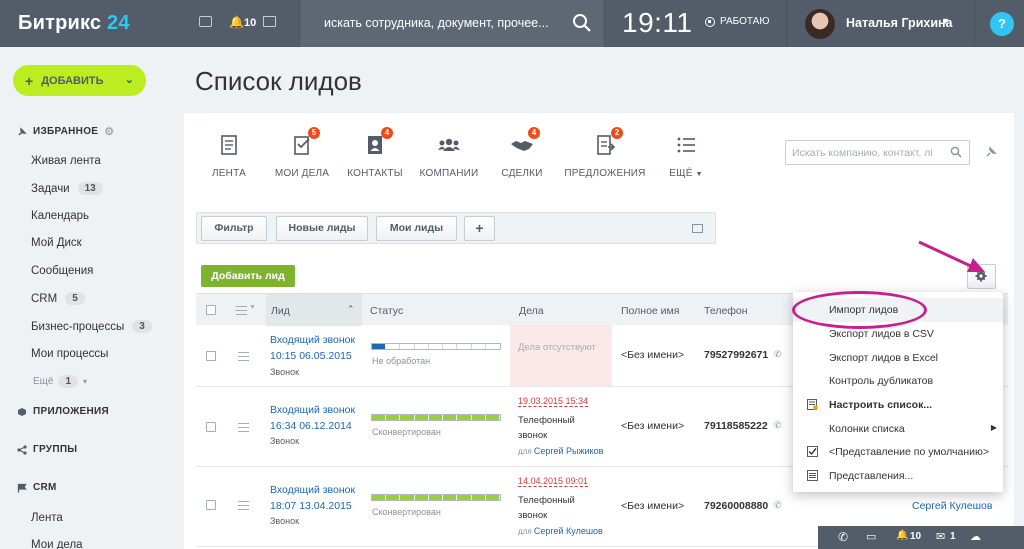 The width and height of the screenshot is (1024, 549). What do you see at coordinates (736, 355) in the screenshot?
I see `phone-number: 79527992671` at bounding box center [736, 355].